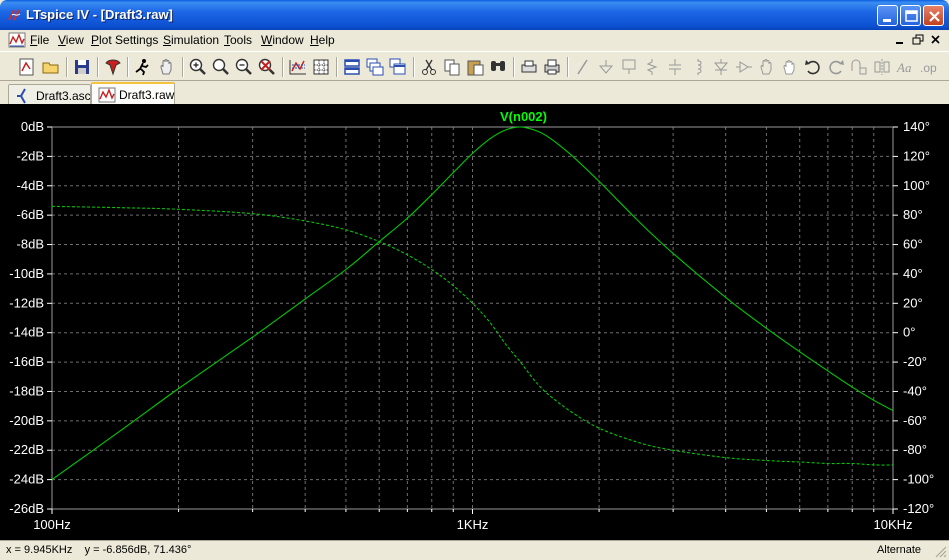  Describe the element at coordinates (813, 67) in the screenshot. I see `undo-icon` at that location.